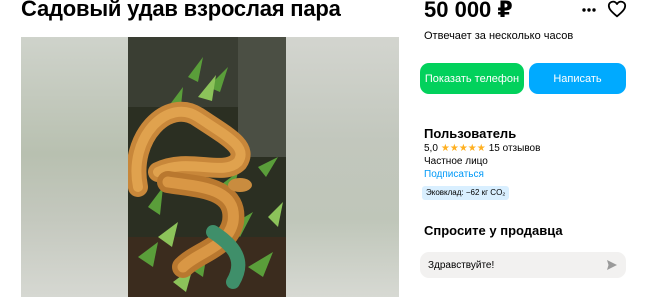 The width and height of the screenshot is (656, 297). What do you see at coordinates (466, 193) in the screenshot?
I see `eco-badge: Эковклад: −62 кг CO₂` at bounding box center [466, 193].